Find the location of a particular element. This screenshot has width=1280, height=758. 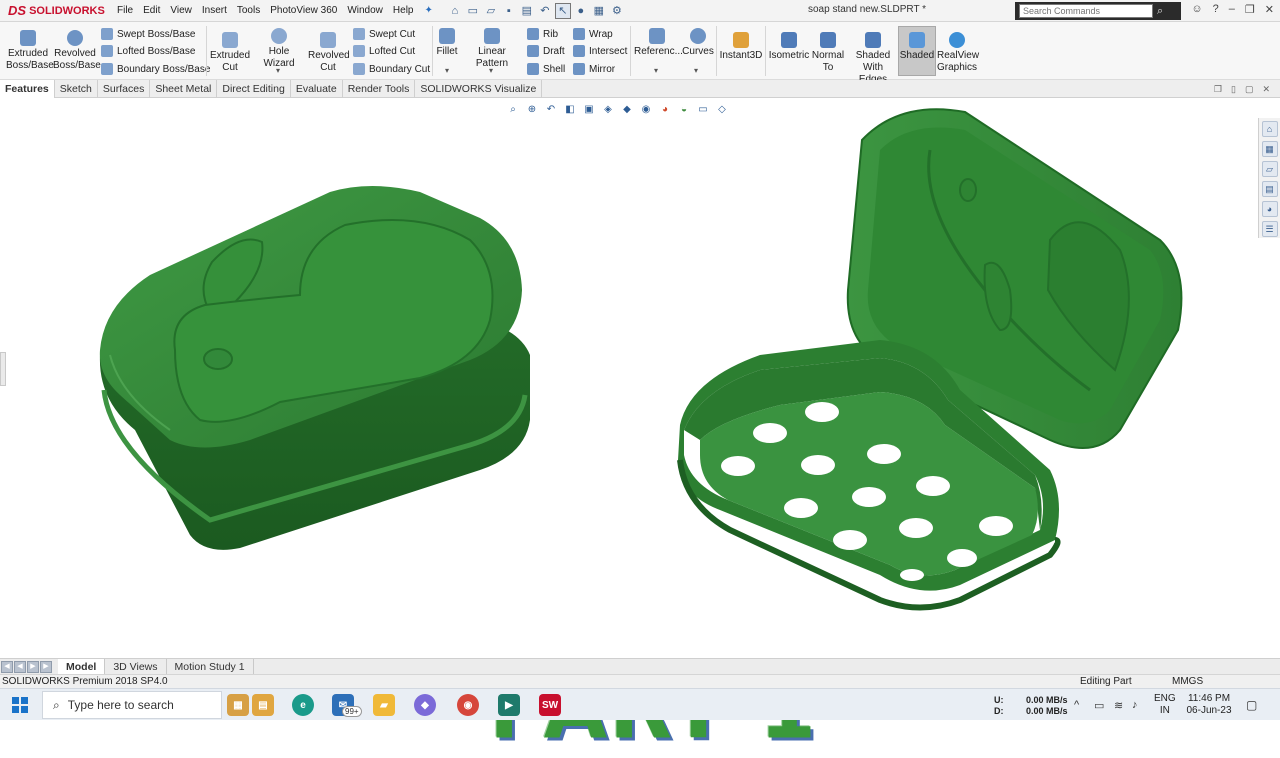

menu-tools: Tools is located at coordinates (248, 10).